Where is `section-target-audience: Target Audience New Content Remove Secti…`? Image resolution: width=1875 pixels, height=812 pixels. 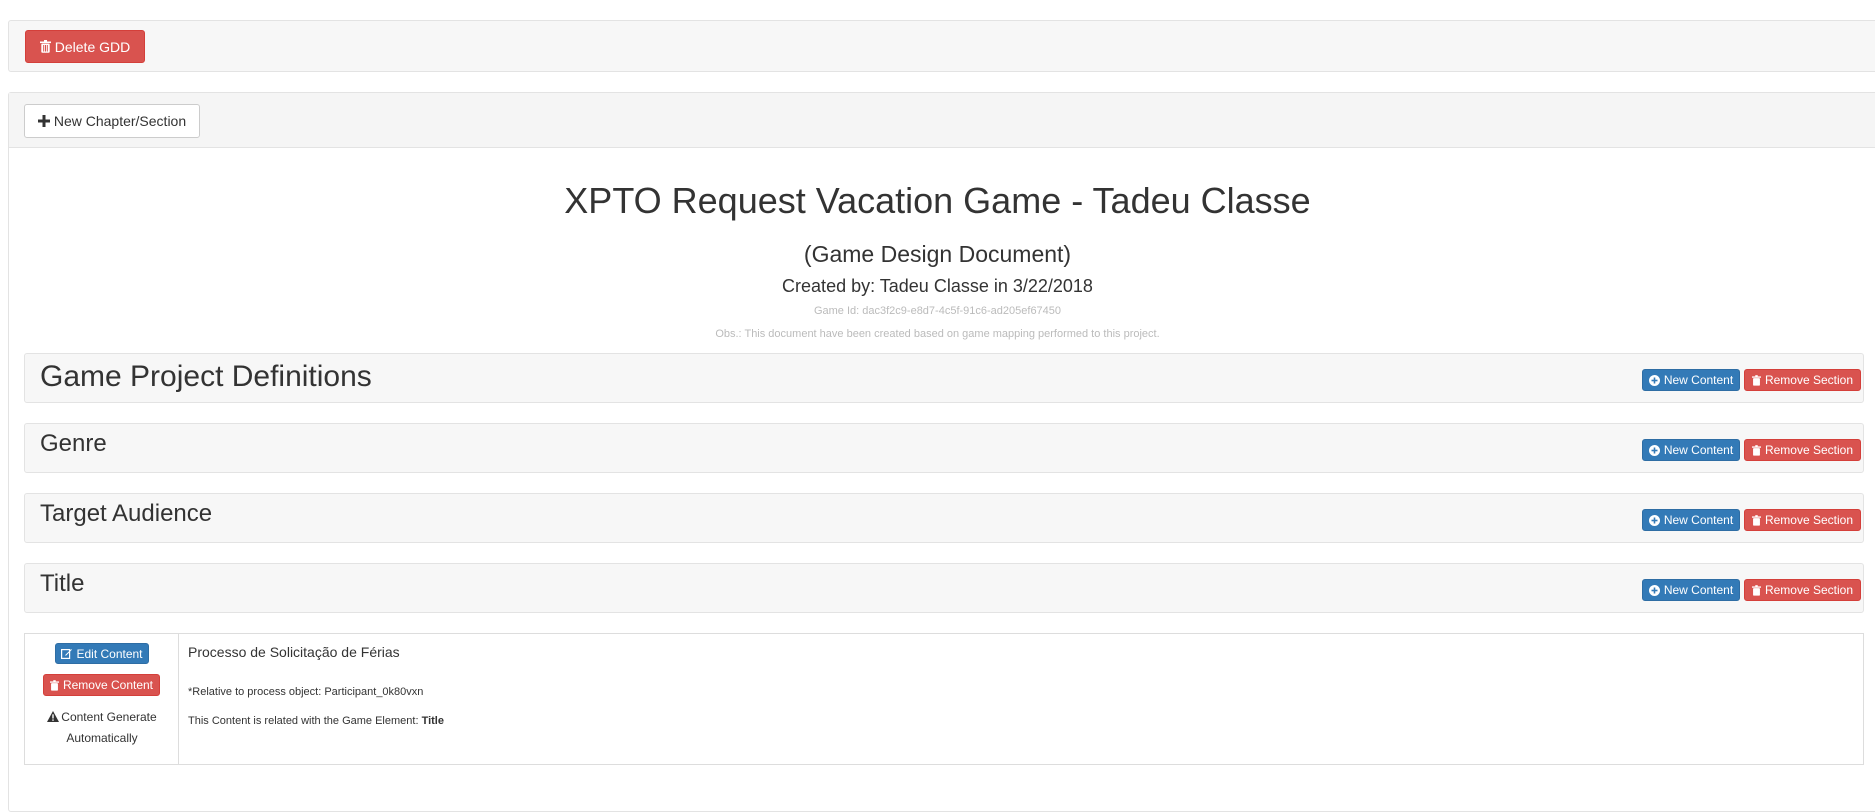
section-target-audience: Target Audience New Content Remove Secti… is located at coordinates (944, 518).